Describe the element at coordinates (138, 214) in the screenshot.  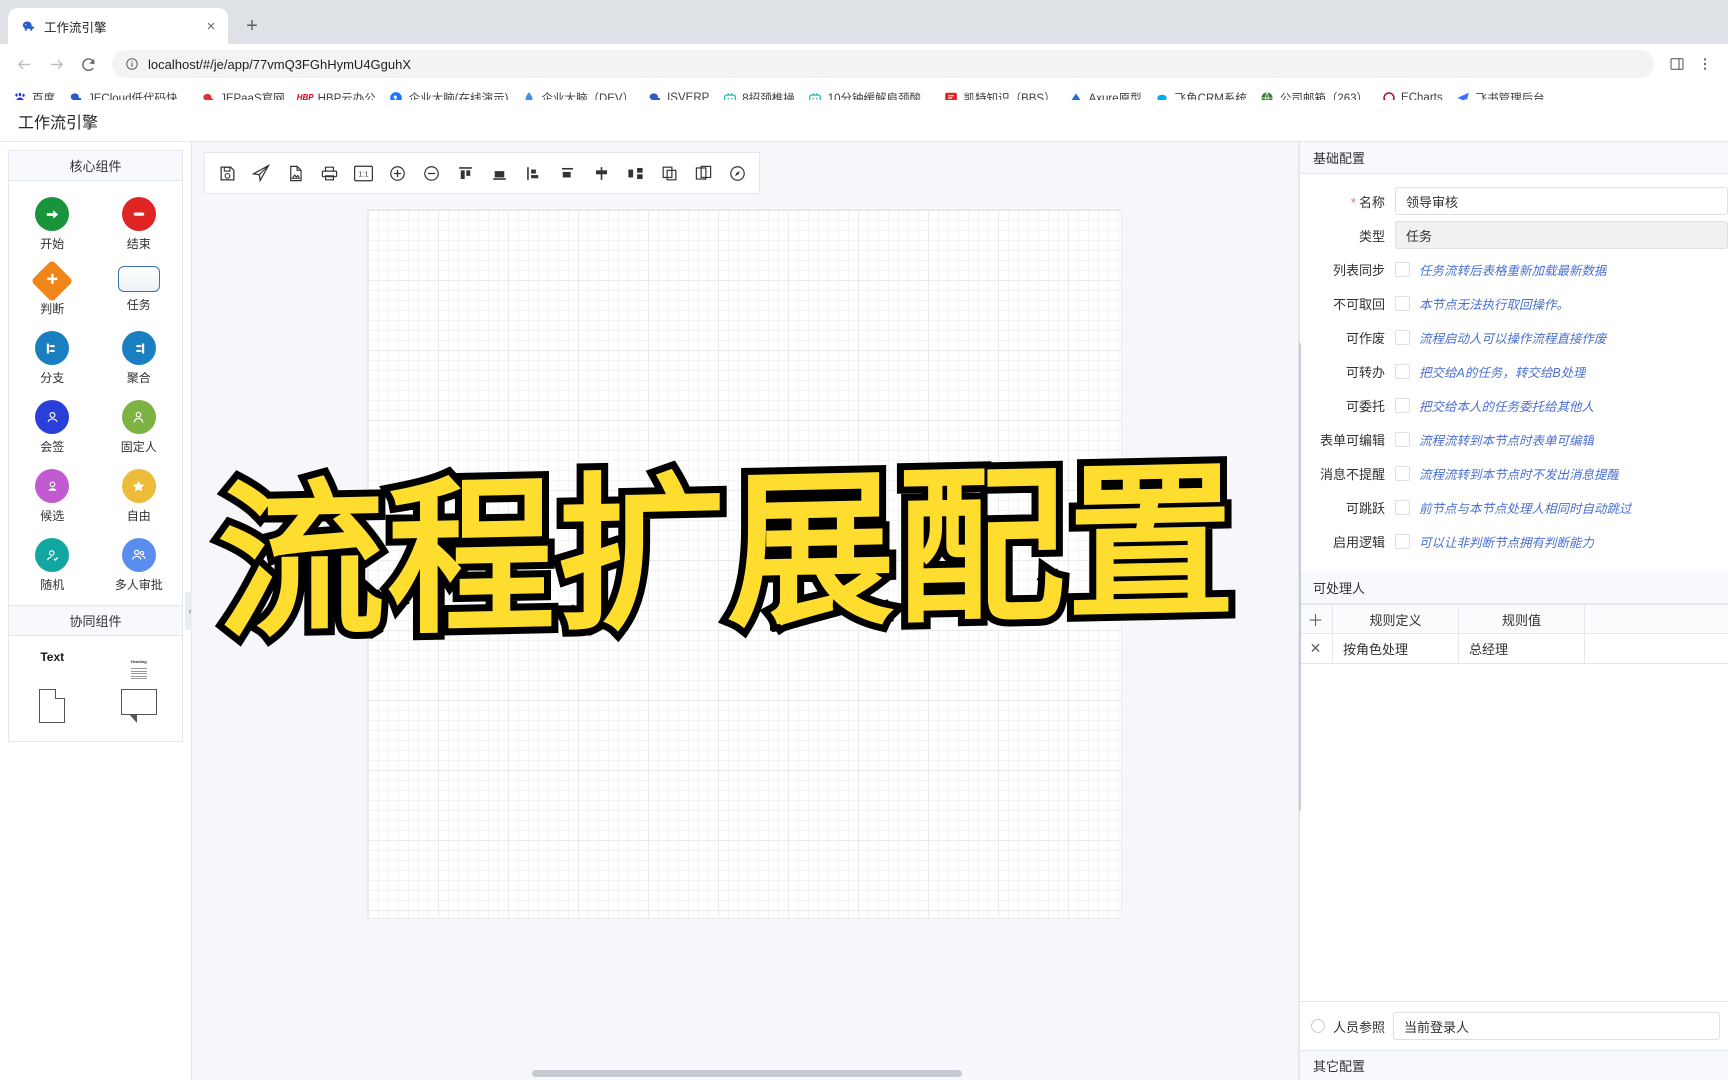
I see `minus-circle-icon` at that location.